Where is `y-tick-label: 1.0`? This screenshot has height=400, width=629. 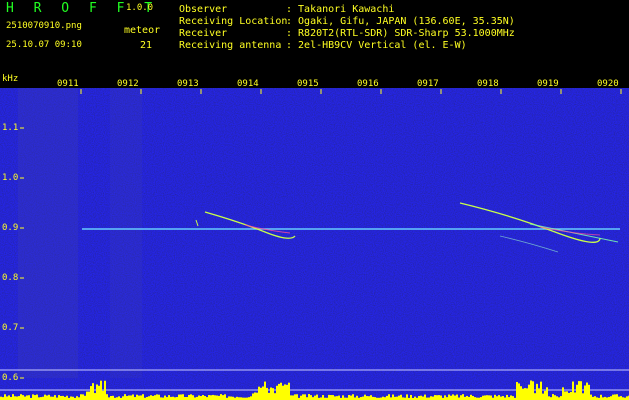
y-tick-label: 1.0 is located at coordinates (10, 178).